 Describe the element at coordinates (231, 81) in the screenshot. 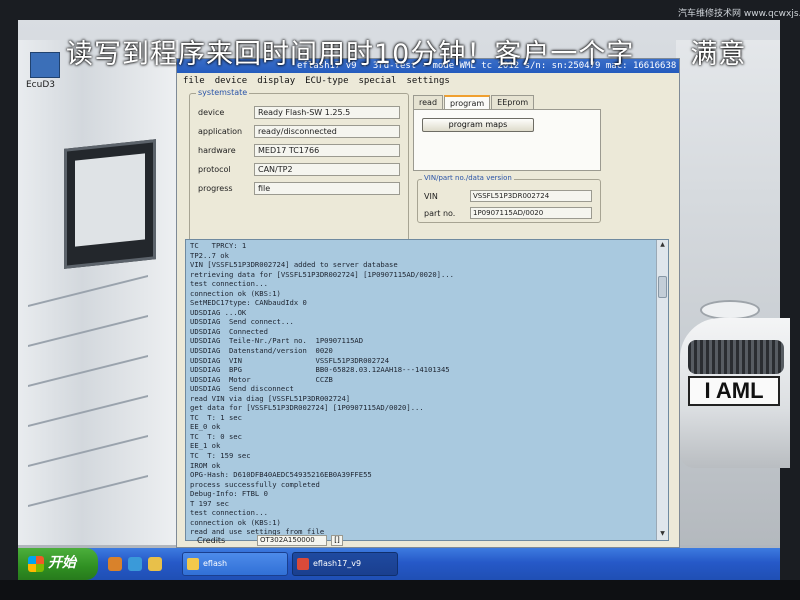

I see `menu-device: device` at that location.